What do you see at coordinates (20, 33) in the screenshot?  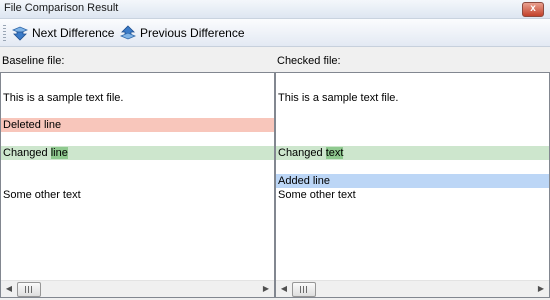 I see `arrow-down-icon` at bounding box center [20, 33].